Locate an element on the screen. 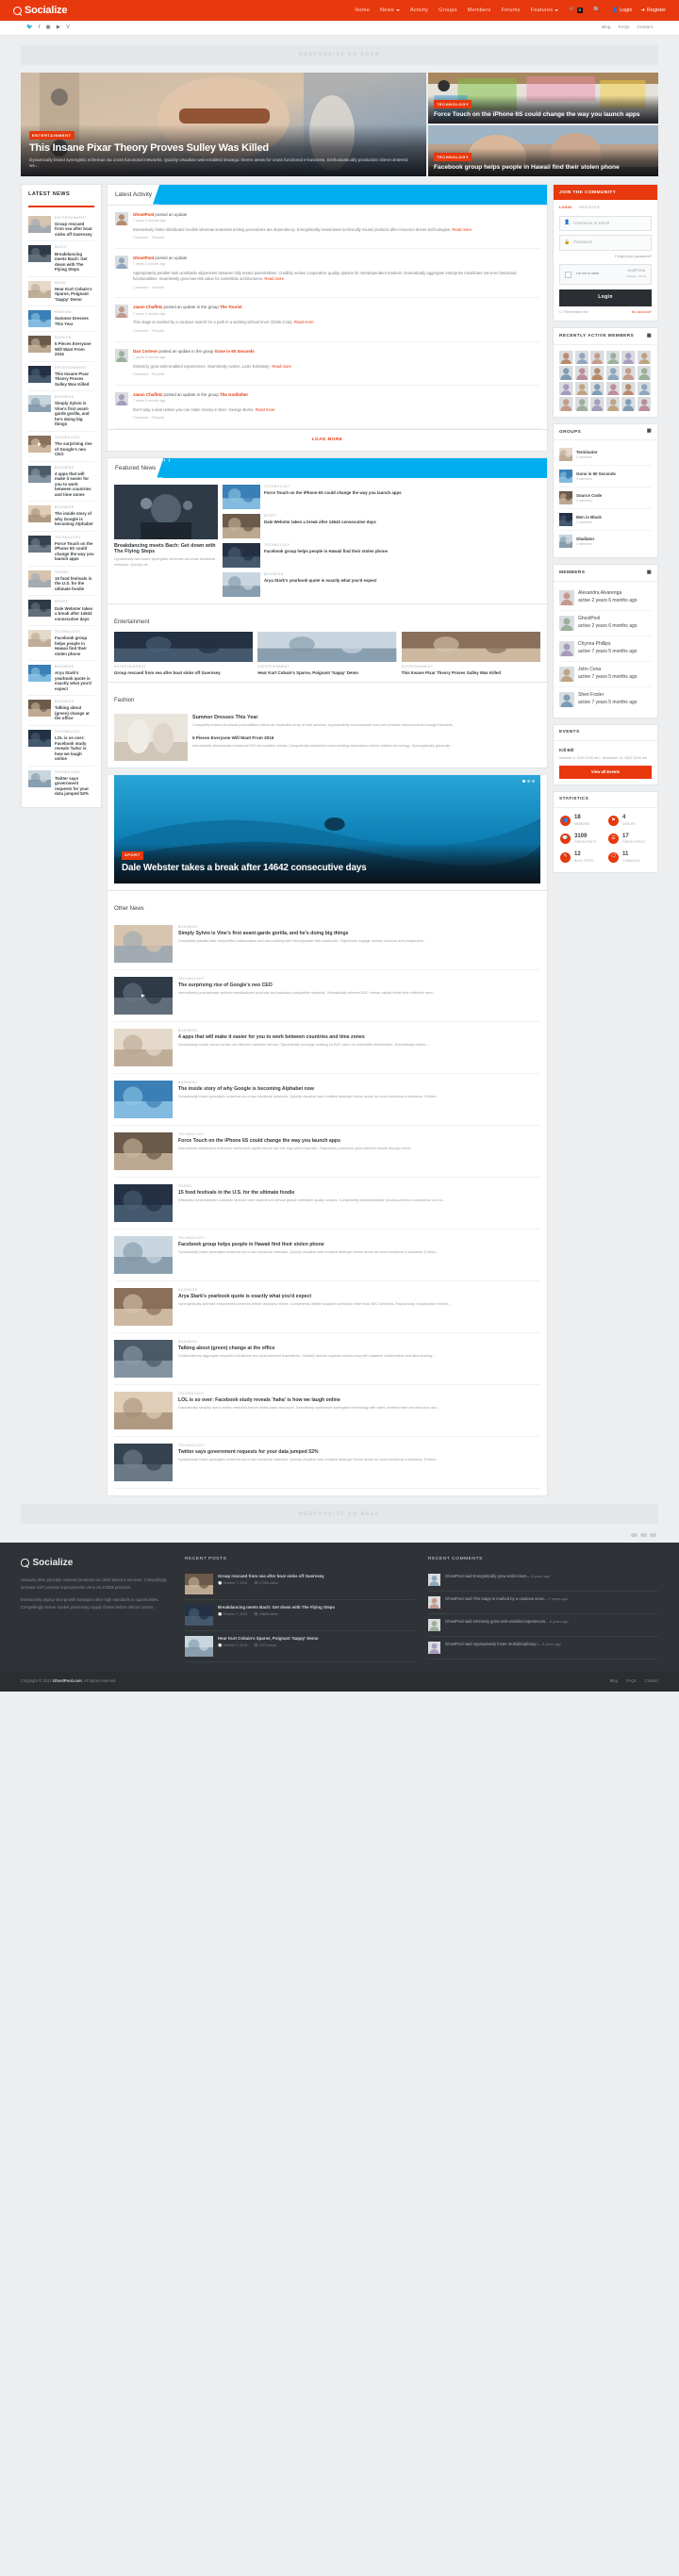 This screenshot has width=679, height=2576. list-item-category: BUSINESS is located at coordinates (74, 507).